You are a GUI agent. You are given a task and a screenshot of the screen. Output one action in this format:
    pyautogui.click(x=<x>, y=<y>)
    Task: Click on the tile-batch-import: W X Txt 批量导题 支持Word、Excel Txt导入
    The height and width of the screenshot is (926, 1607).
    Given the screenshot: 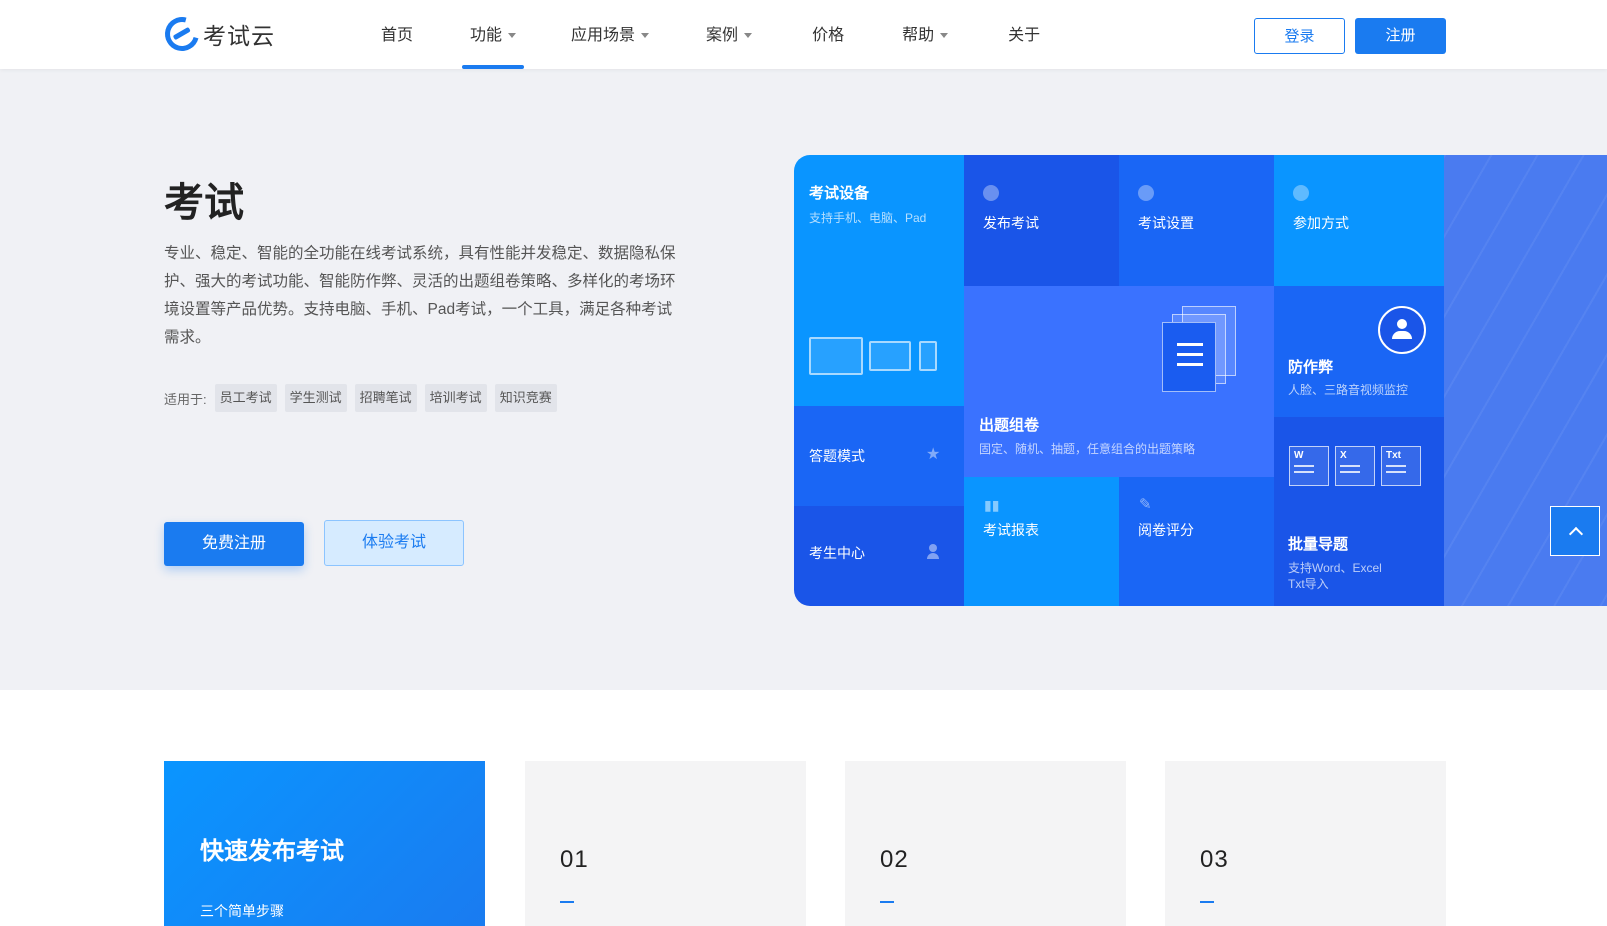 What is the action you would take?
    pyautogui.click(x=1359, y=511)
    